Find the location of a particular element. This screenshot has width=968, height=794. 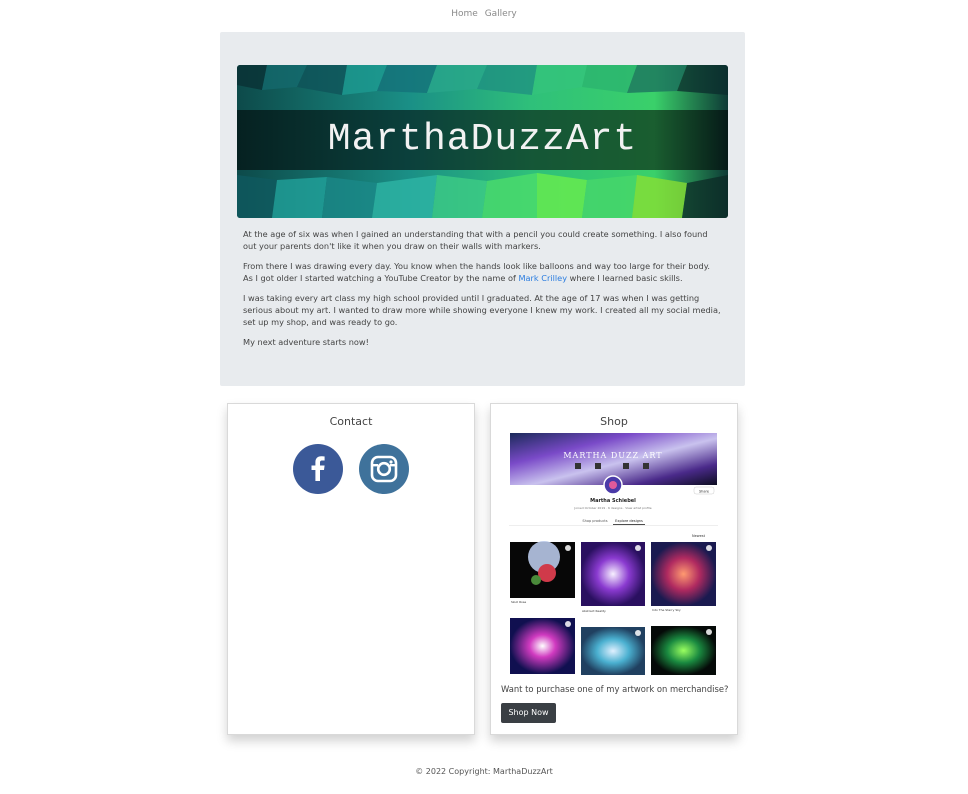

svg-text: Martha Schiebel is located at coordinates (613, 501).